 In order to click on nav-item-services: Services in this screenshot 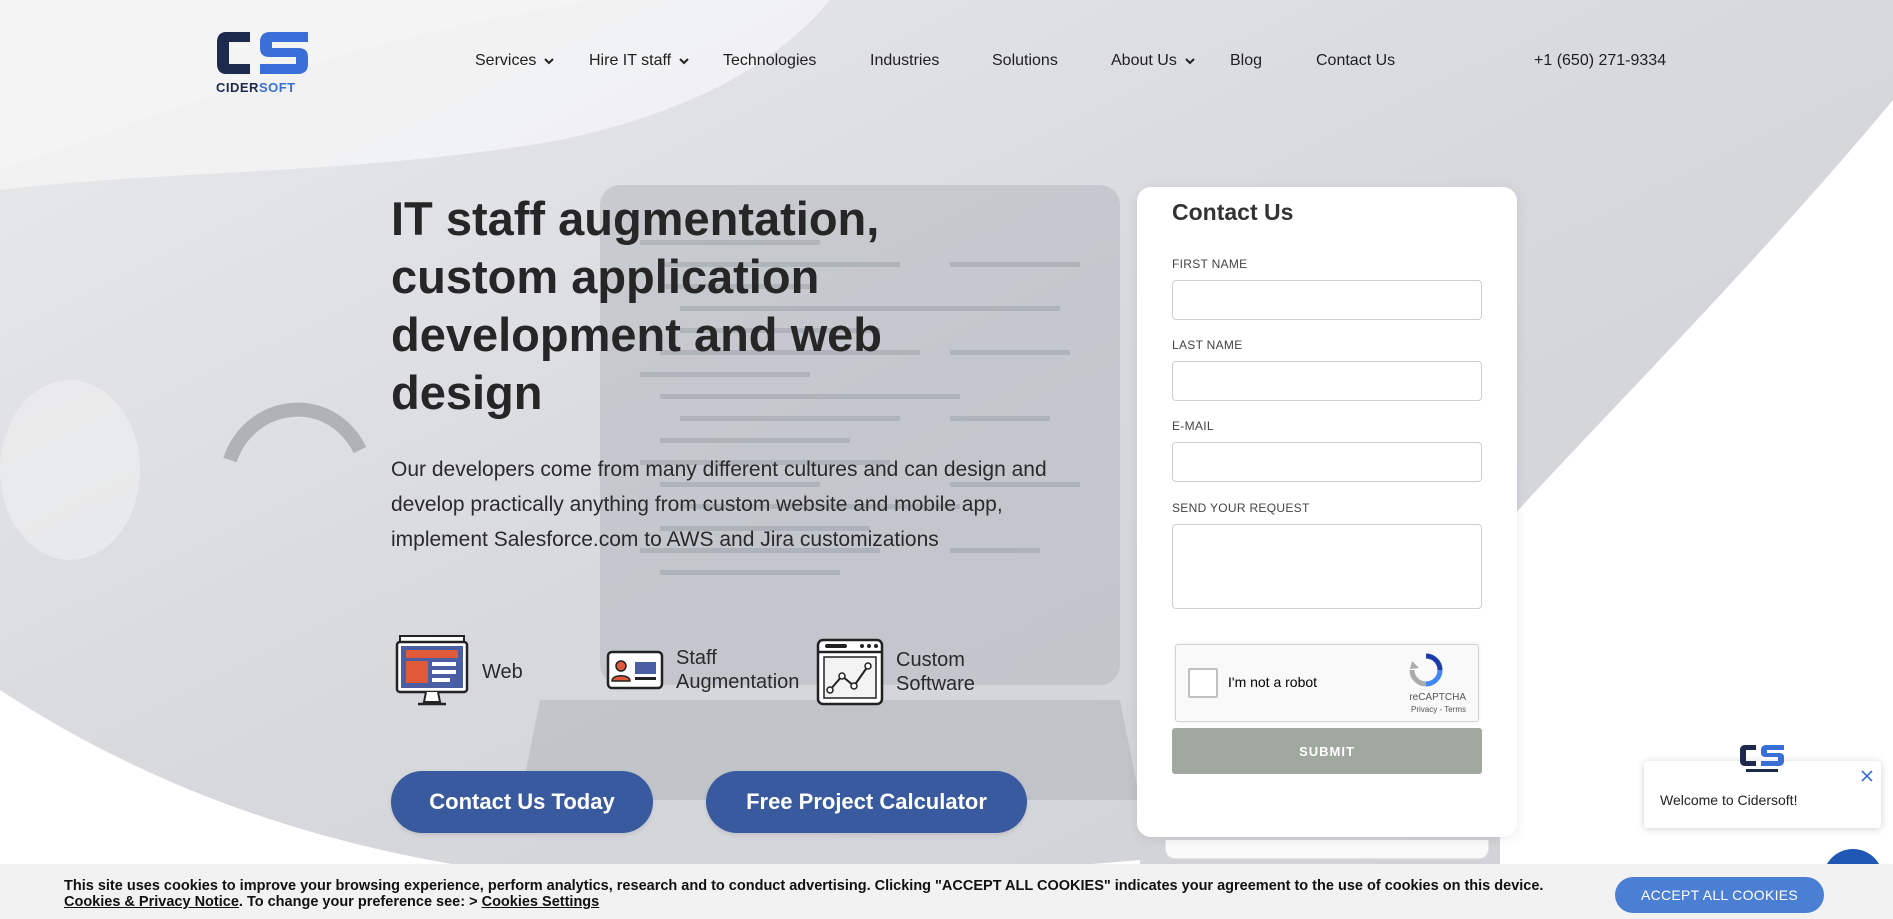, I will do `click(515, 61)`.